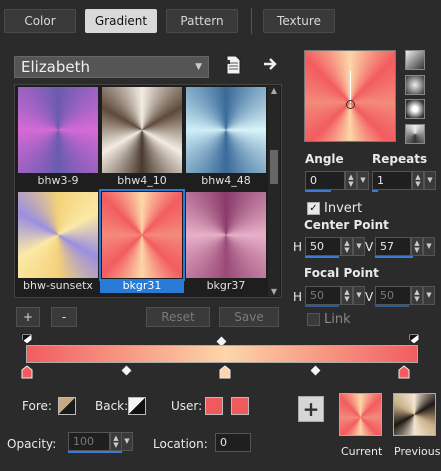  I want to click on angle-handle-line, so click(350, 87).